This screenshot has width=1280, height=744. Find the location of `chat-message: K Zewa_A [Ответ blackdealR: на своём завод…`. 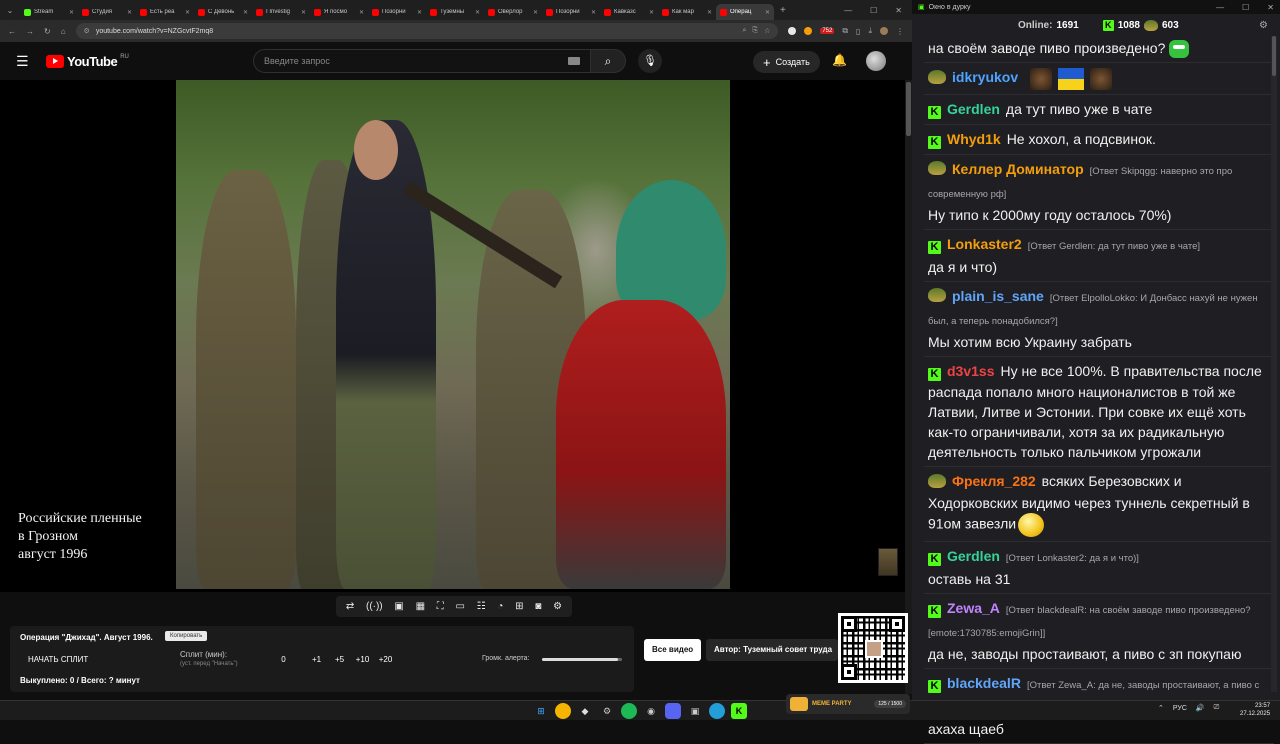

chat-message: K Zewa_A [Ответ blackdealR: на своём завод… is located at coordinates (1099, 631).